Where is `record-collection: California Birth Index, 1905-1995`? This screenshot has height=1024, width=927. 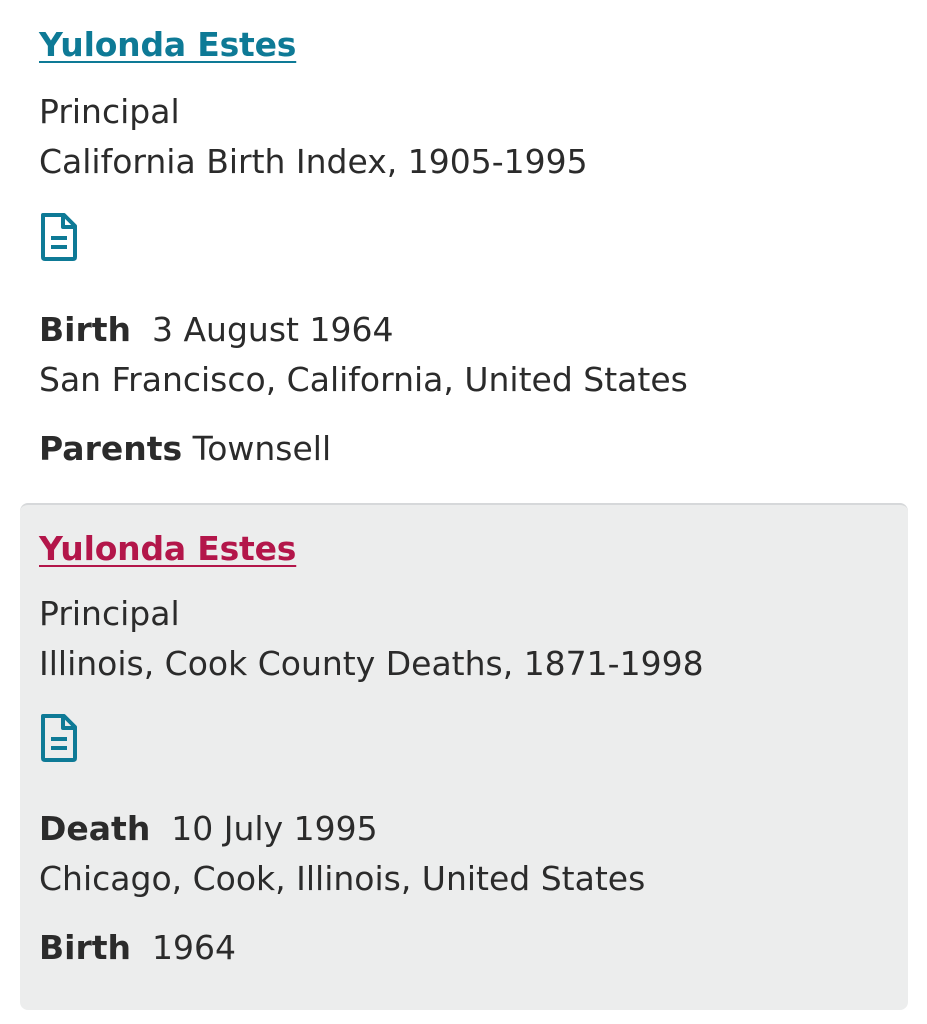
record-collection: California Birth Index, 1905-1995 is located at coordinates (313, 161).